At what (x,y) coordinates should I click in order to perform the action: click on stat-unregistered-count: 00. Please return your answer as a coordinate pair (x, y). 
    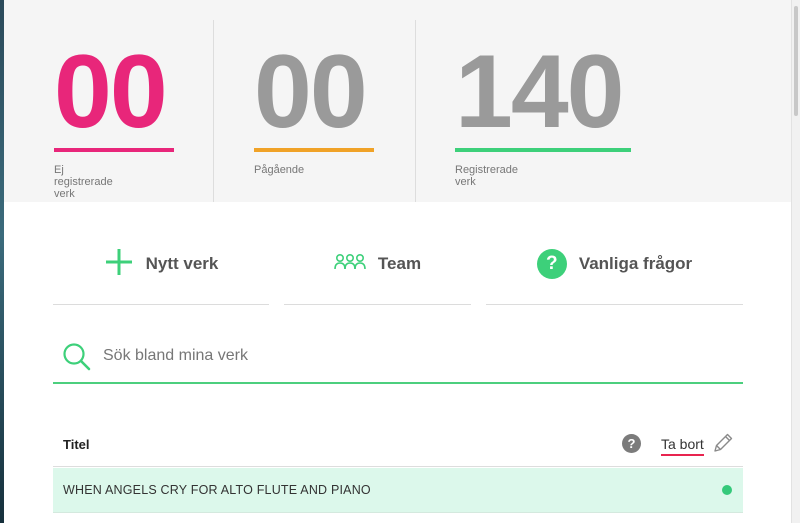
    Looking at the image, I should click on (111, 92).